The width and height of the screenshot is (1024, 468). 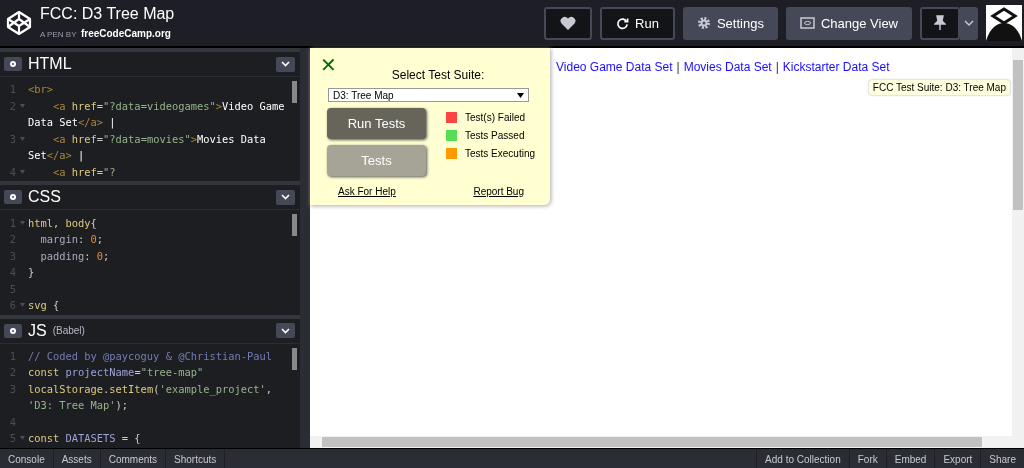 I want to click on code-line: <br>, so click(x=41, y=89).